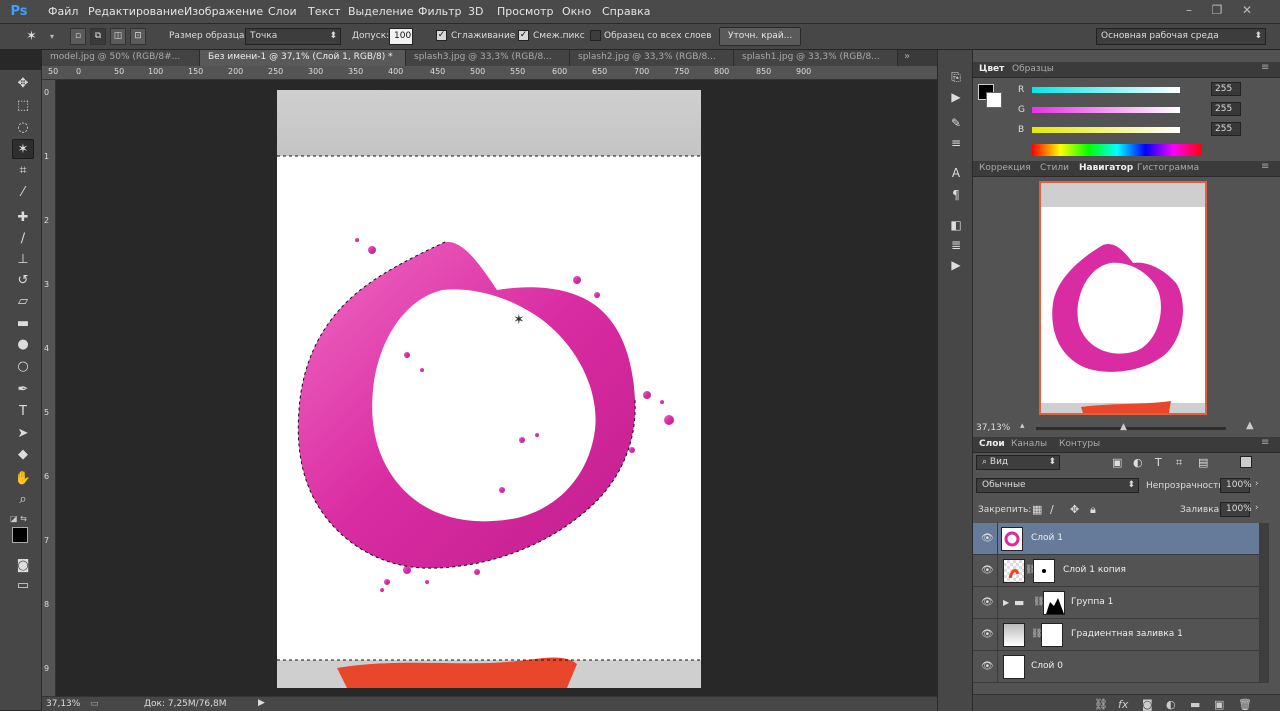 Image resolution: width=1280 pixels, height=711 pixels. What do you see at coordinates (956, 173) in the screenshot?
I see `character-panel-icon: A` at bounding box center [956, 173].